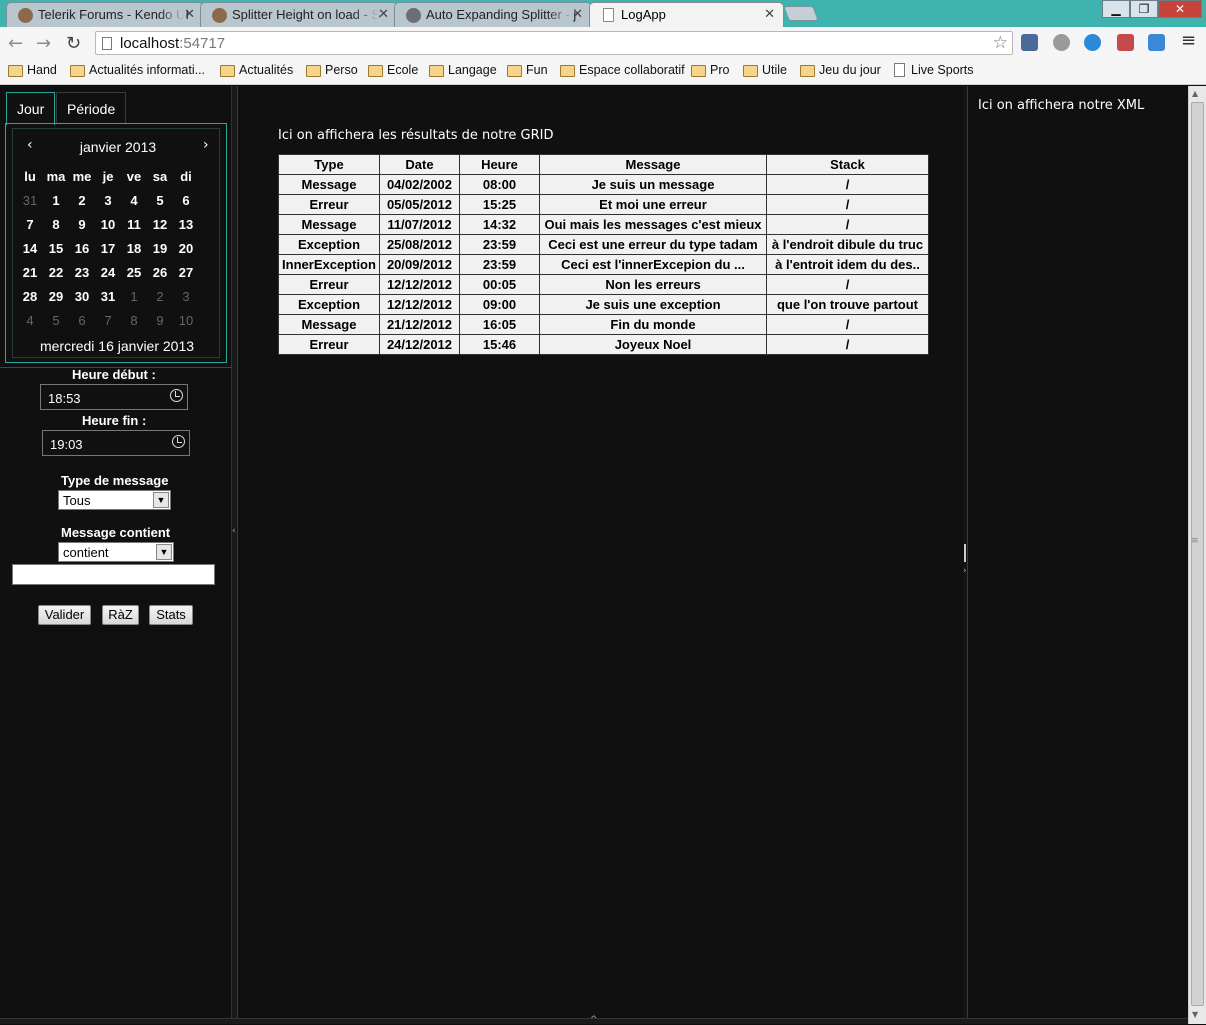  I want to click on bookmark-item: Espace collaboratif, so click(622, 70).